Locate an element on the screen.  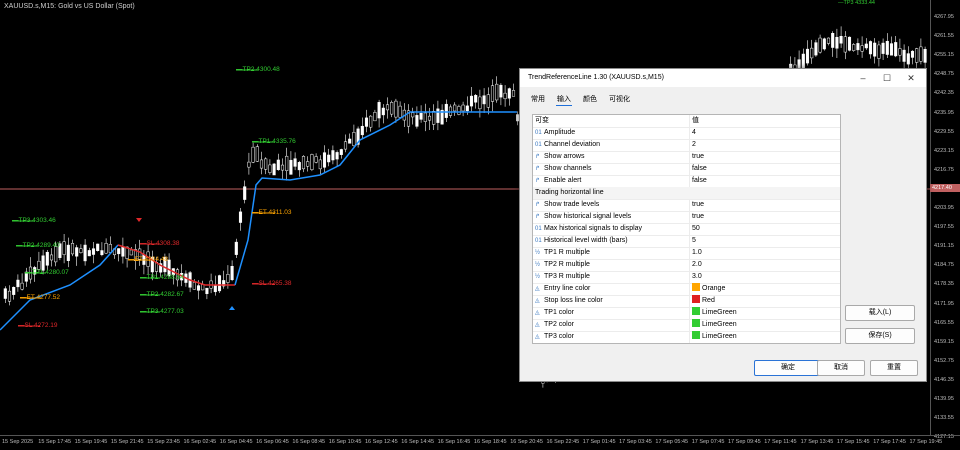
parameter-row: ◬ TP3 color LimeGreen is located at coordinates (686, 337).